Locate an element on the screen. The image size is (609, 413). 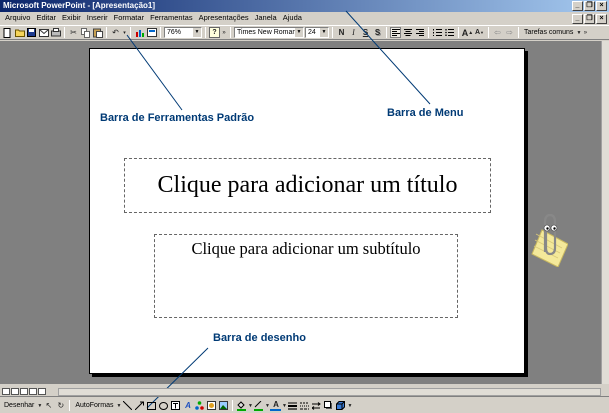
slide-view-icon is located at coordinates (24, 391).